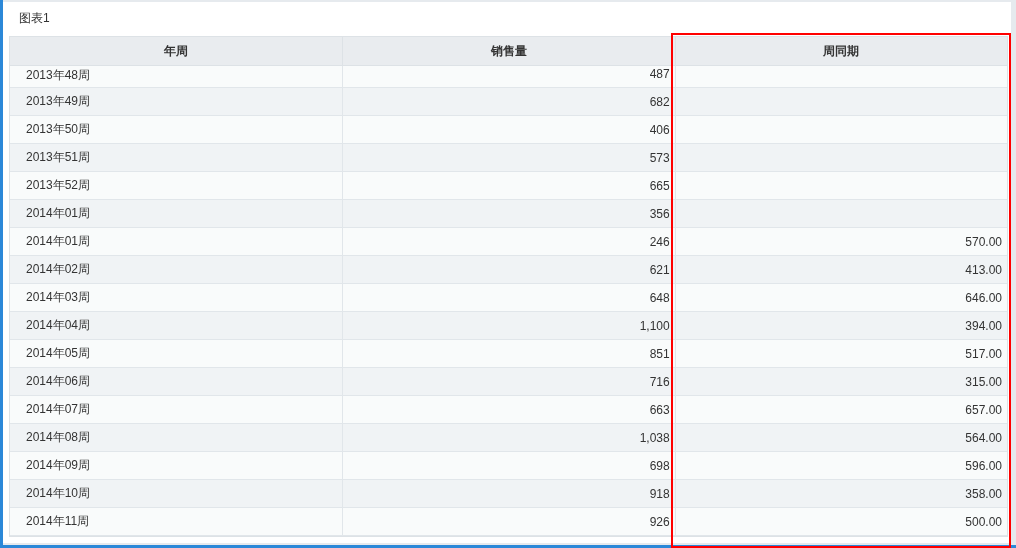 This screenshot has height=548, width=1016. Describe the element at coordinates (508, 465) in the screenshot. I see `table-cell: 698` at that location.